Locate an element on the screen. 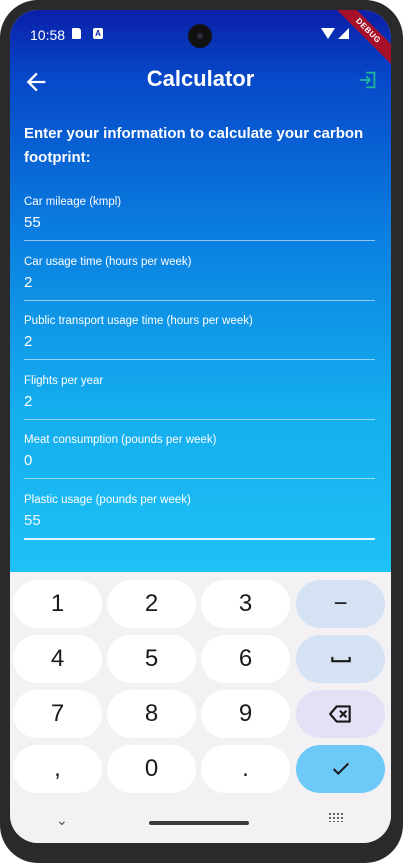 The width and height of the screenshot is (403, 863). field-label: Meat consumption (pounds per week) is located at coordinates (120, 440).